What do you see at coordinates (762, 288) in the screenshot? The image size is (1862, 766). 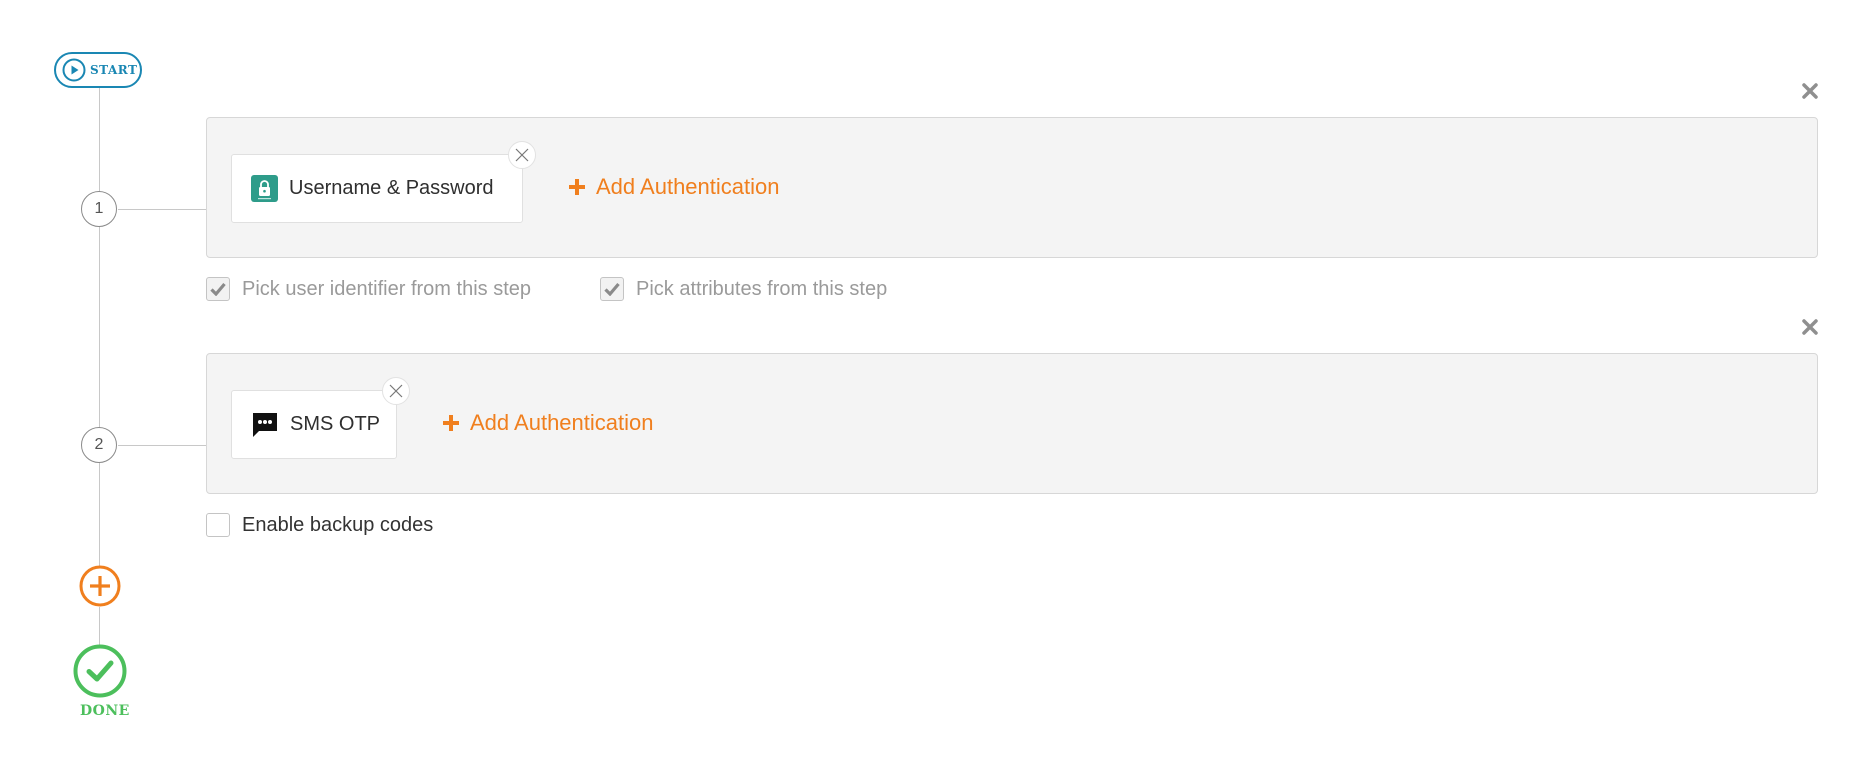 I see `checkbox-label: Pick attributes from this step` at bounding box center [762, 288].